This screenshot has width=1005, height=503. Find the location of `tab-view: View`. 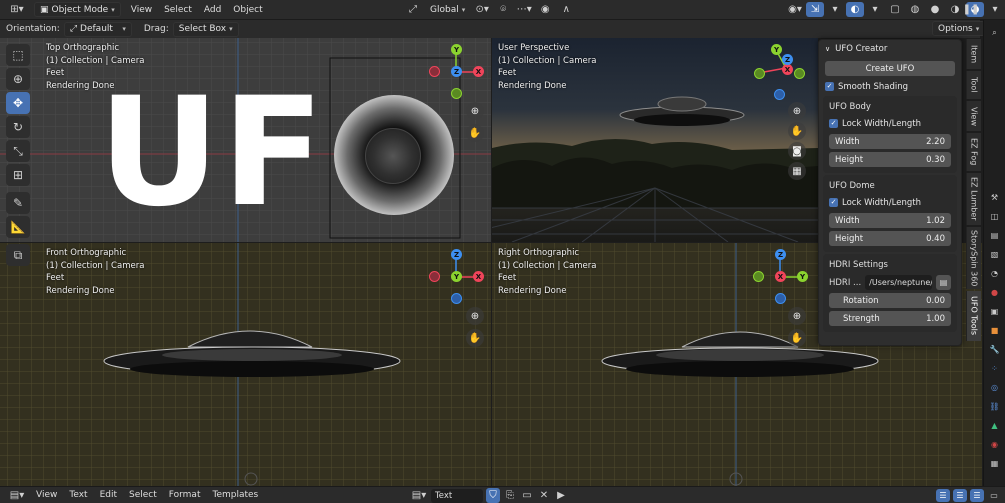

tab-view: View is located at coordinates (973, 116).